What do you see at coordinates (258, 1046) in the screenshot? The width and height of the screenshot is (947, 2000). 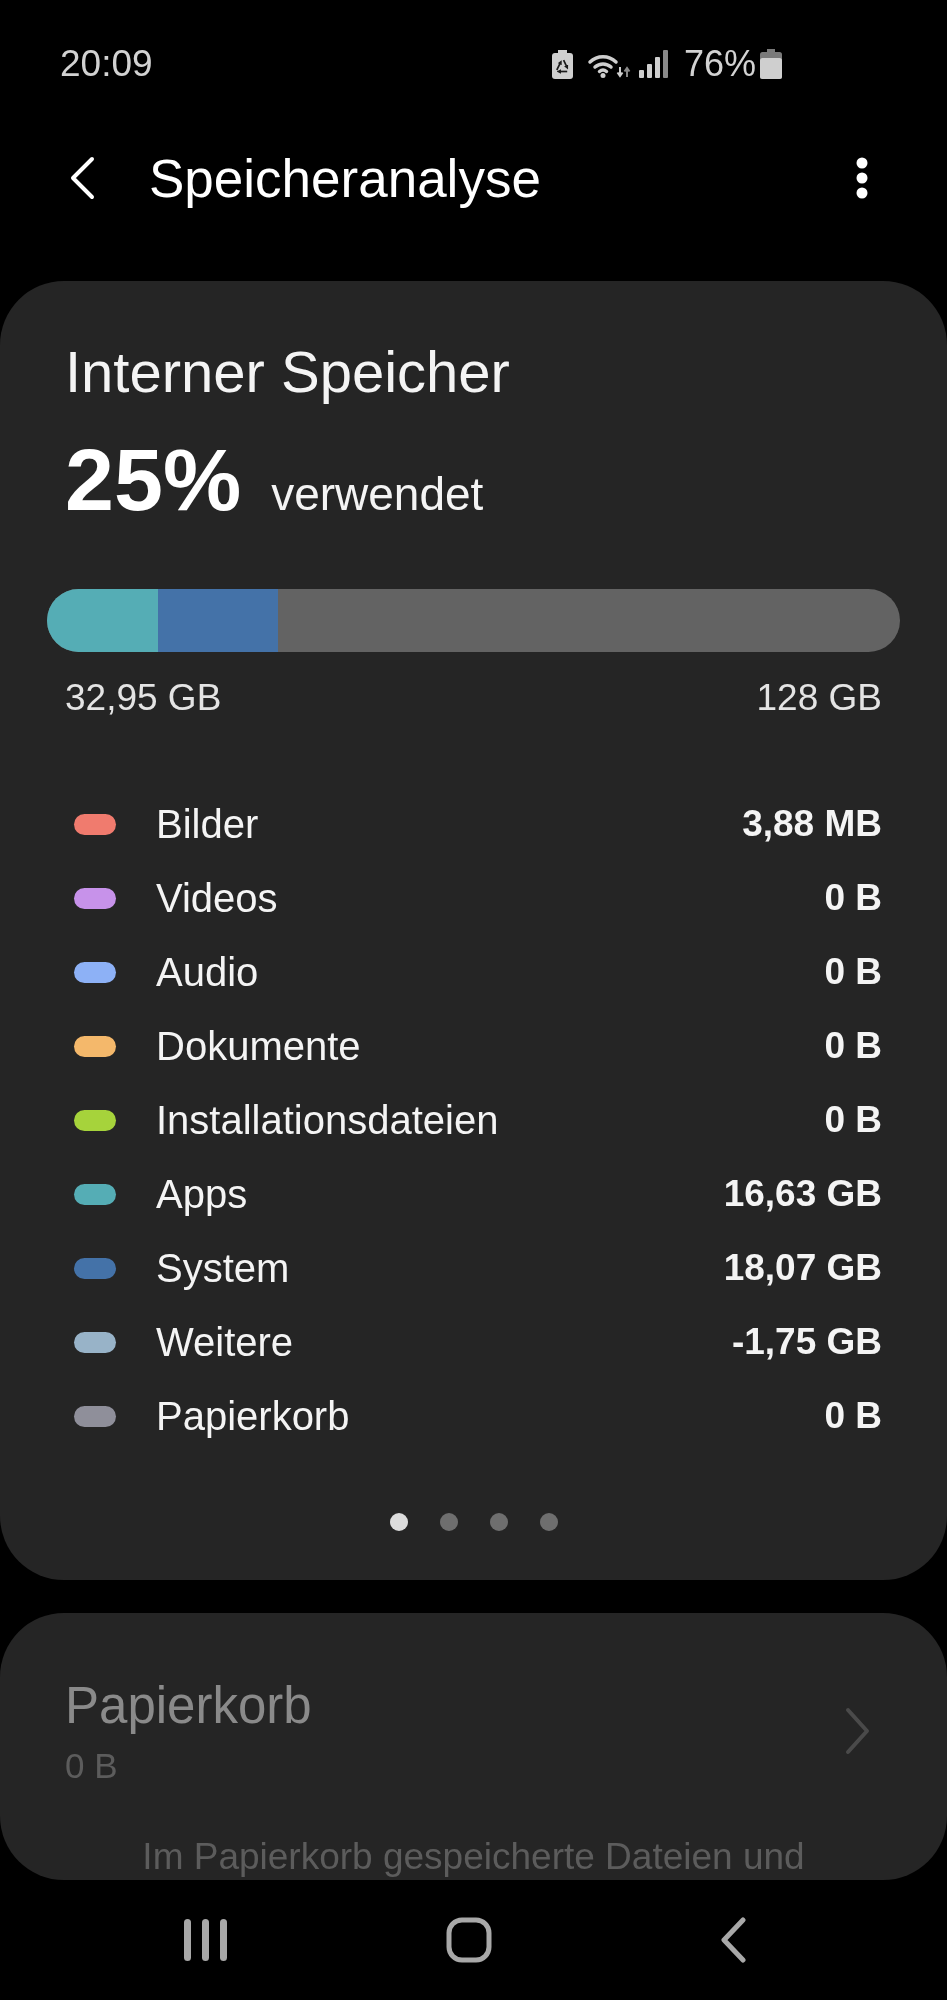 I see `category-name: Dokumente` at bounding box center [258, 1046].